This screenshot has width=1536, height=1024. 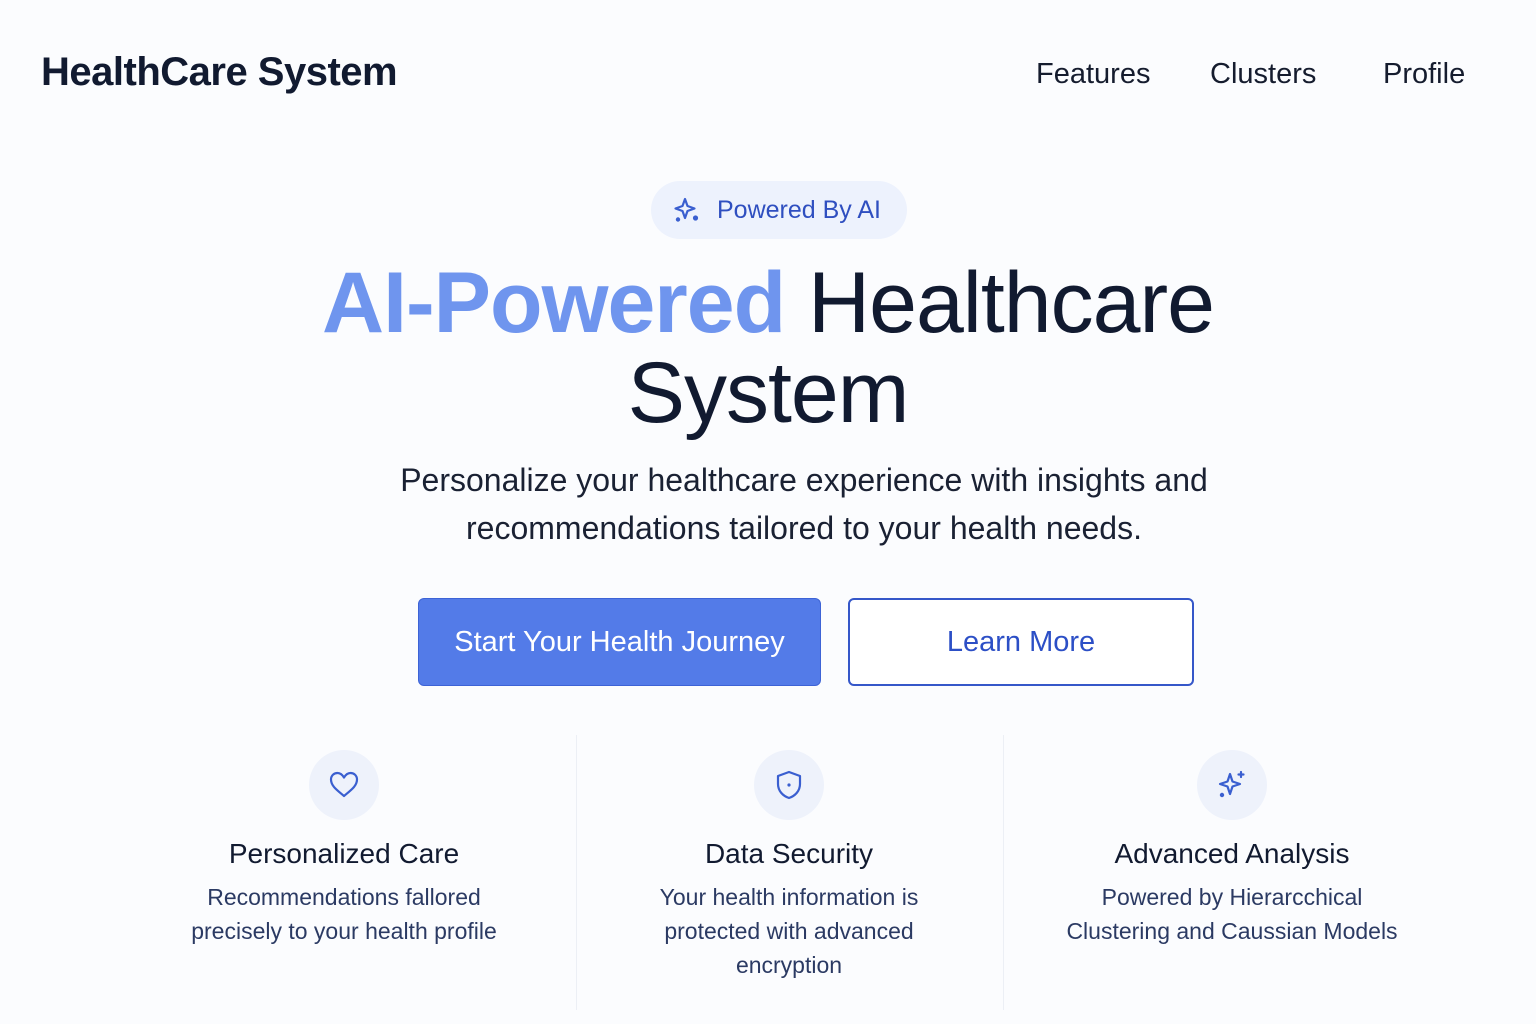 What do you see at coordinates (619, 642) in the screenshot?
I see `start-journey-button: Start Your Health Journey` at bounding box center [619, 642].